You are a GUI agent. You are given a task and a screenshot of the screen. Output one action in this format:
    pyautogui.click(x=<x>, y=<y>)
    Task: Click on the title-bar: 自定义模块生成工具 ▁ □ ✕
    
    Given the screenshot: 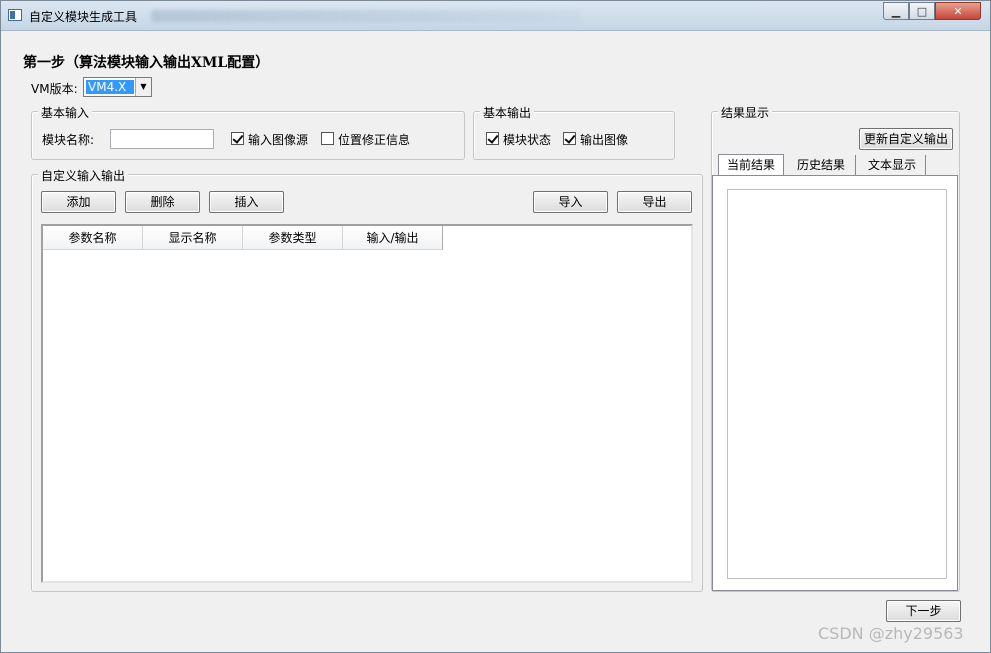 What is the action you would take?
    pyautogui.click(x=495, y=16)
    